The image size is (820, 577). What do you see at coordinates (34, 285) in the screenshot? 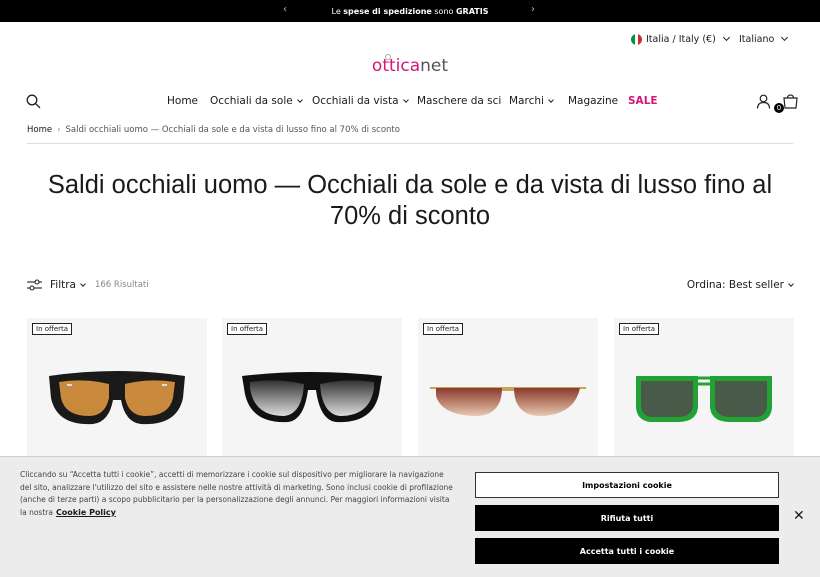
I see `filter-sliders-icon` at bounding box center [34, 285].